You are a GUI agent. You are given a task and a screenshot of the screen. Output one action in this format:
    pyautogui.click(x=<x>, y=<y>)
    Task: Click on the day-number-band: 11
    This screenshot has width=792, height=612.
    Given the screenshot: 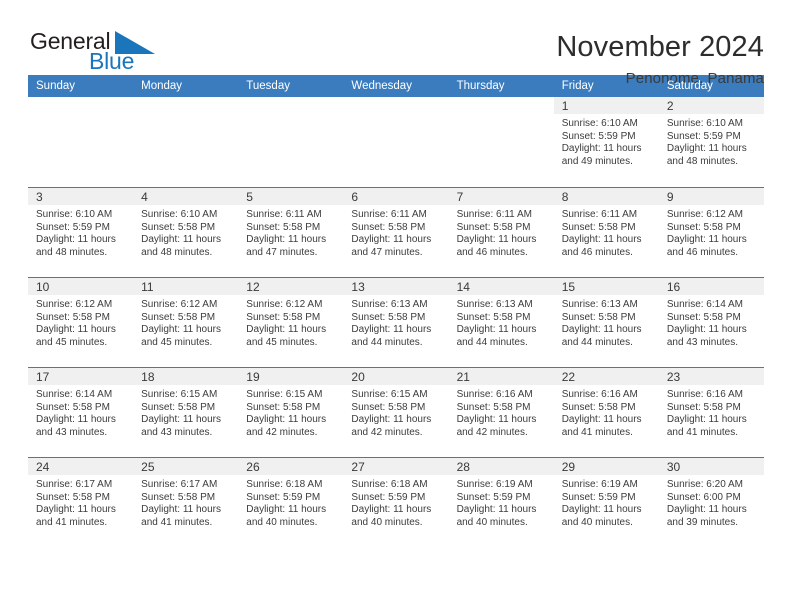 What is the action you would take?
    pyautogui.click(x=186, y=286)
    